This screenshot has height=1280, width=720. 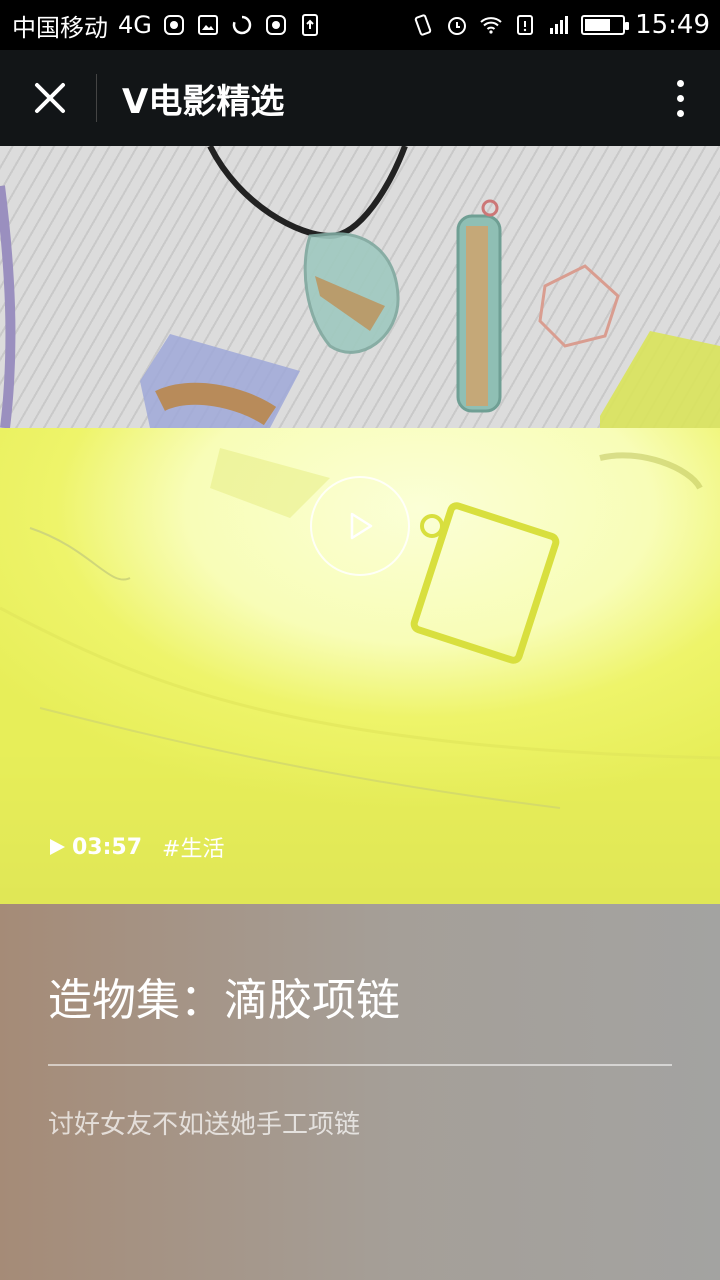 What do you see at coordinates (423, 25) in the screenshot?
I see `vibrate-icon` at bounding box center [423, 25].